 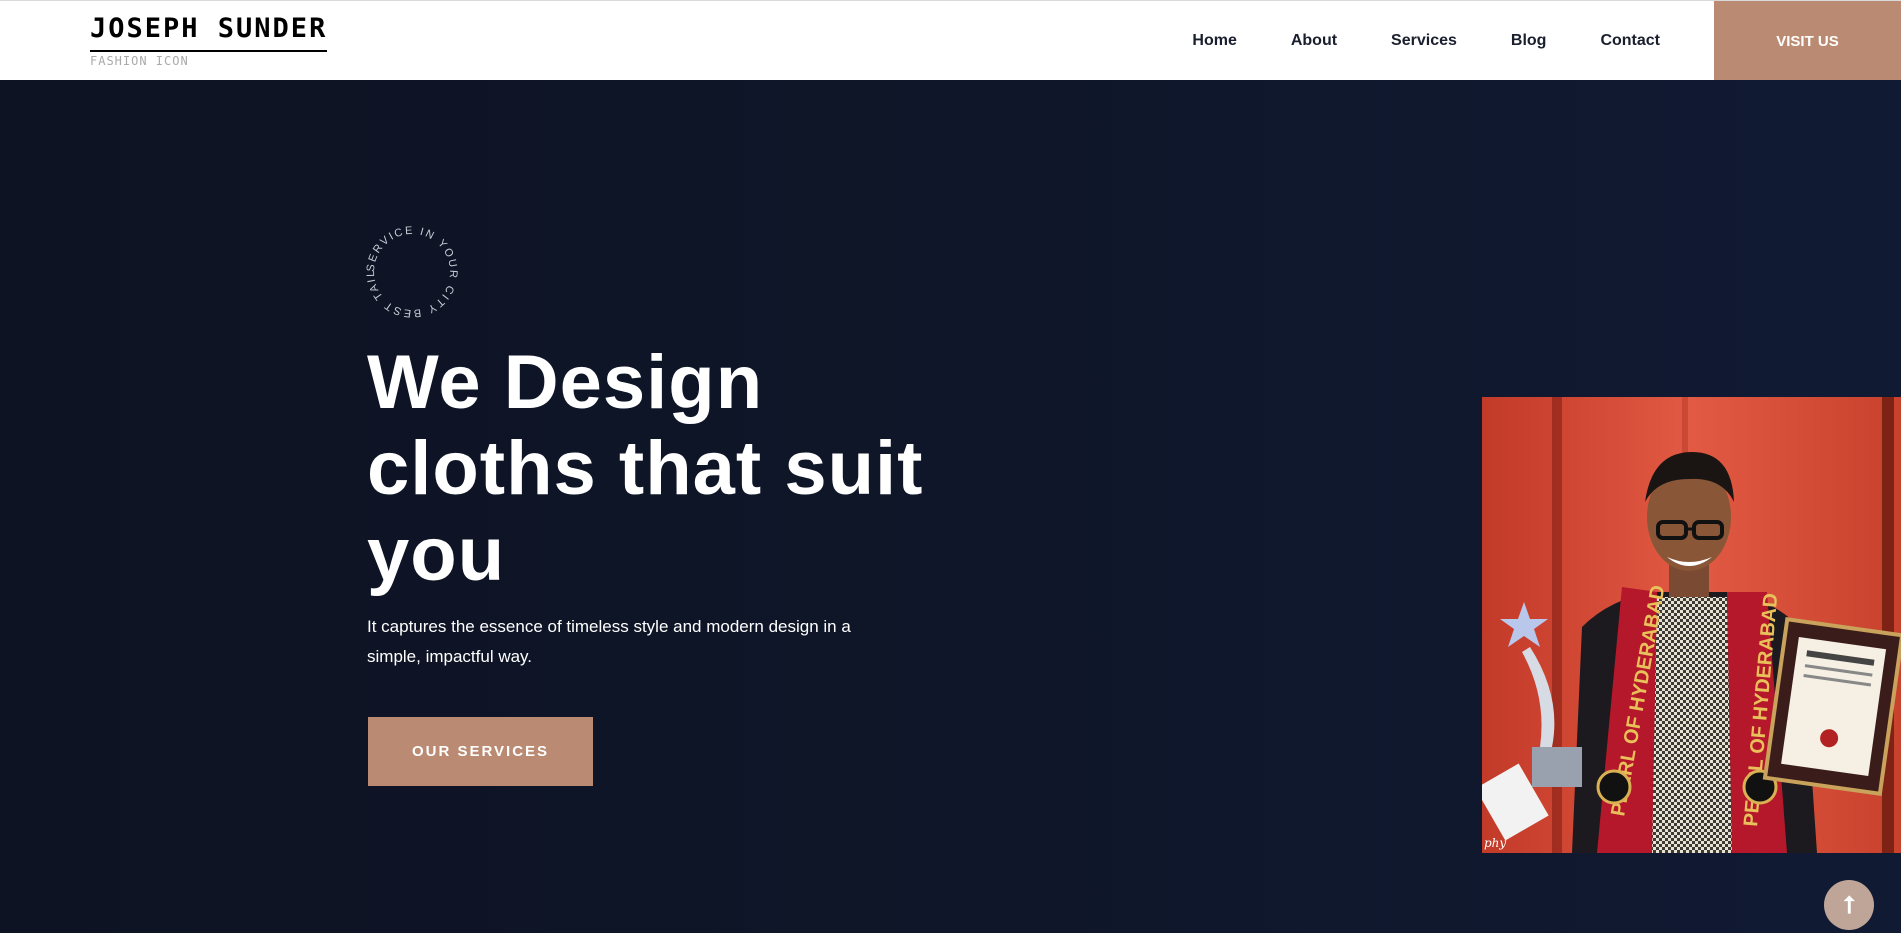 What do you see at coordinates (139, 61) in the screenshot?
I see `logo-tagline: FASHION ICON` at bounding box center [139, 61].